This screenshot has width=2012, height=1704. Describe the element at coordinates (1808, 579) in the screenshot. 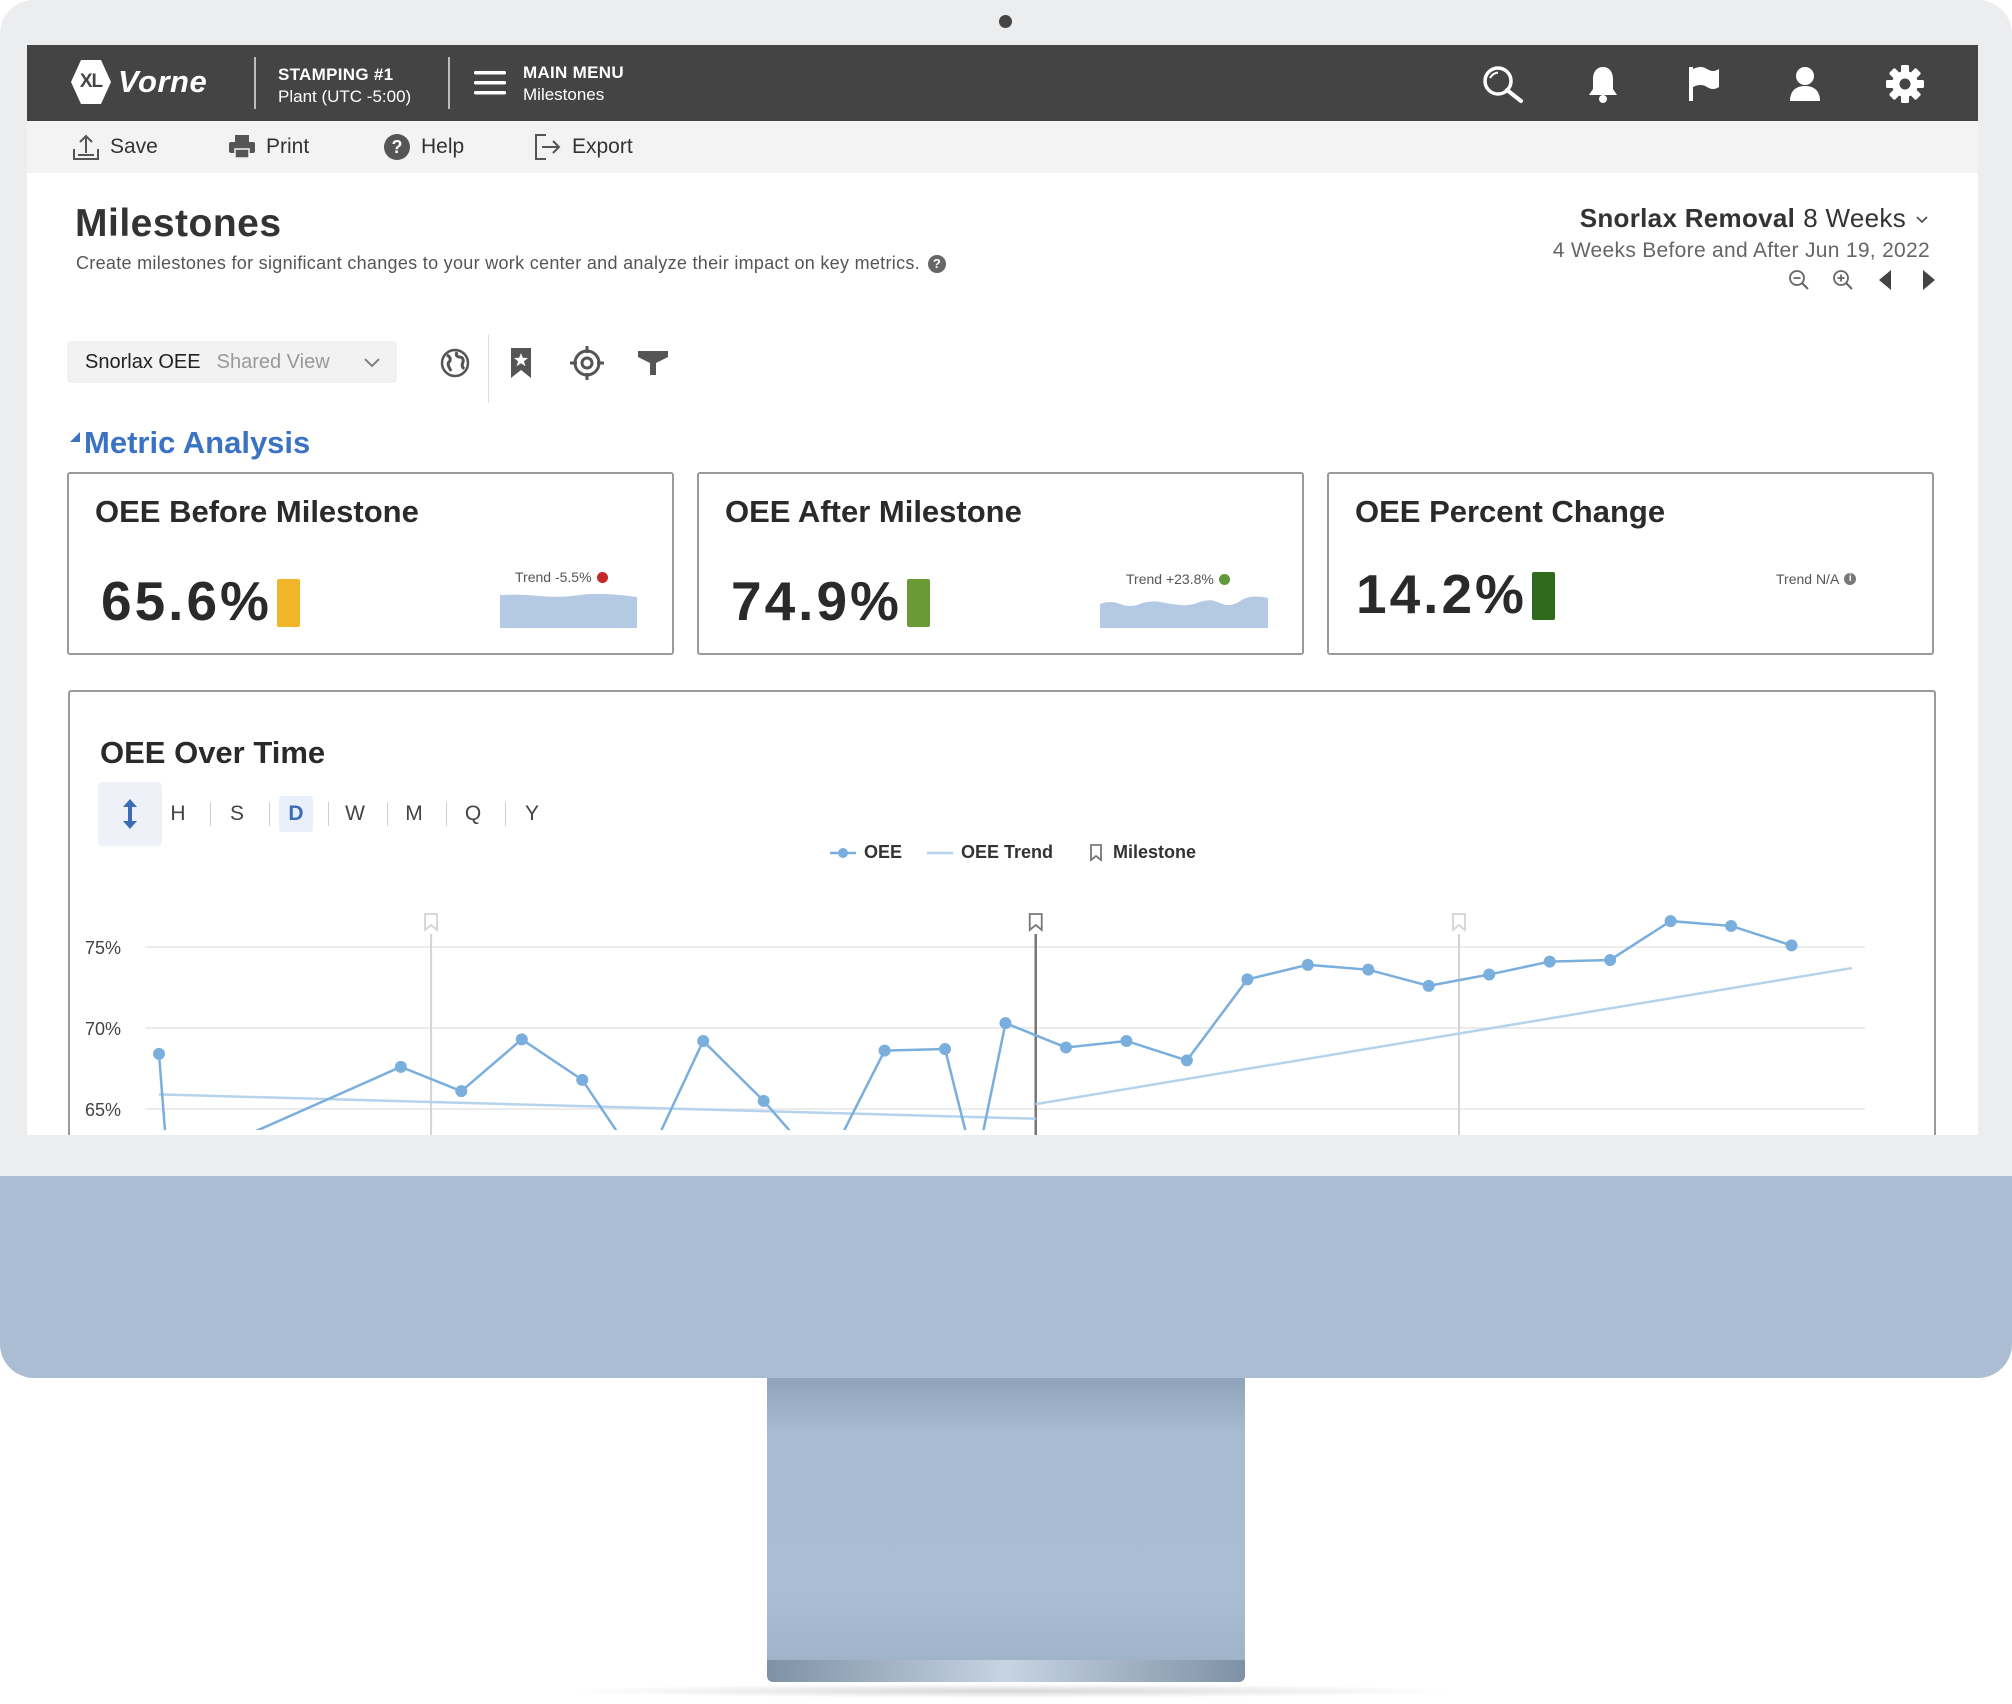

I see `trend-label: Trend N/A` at that location.